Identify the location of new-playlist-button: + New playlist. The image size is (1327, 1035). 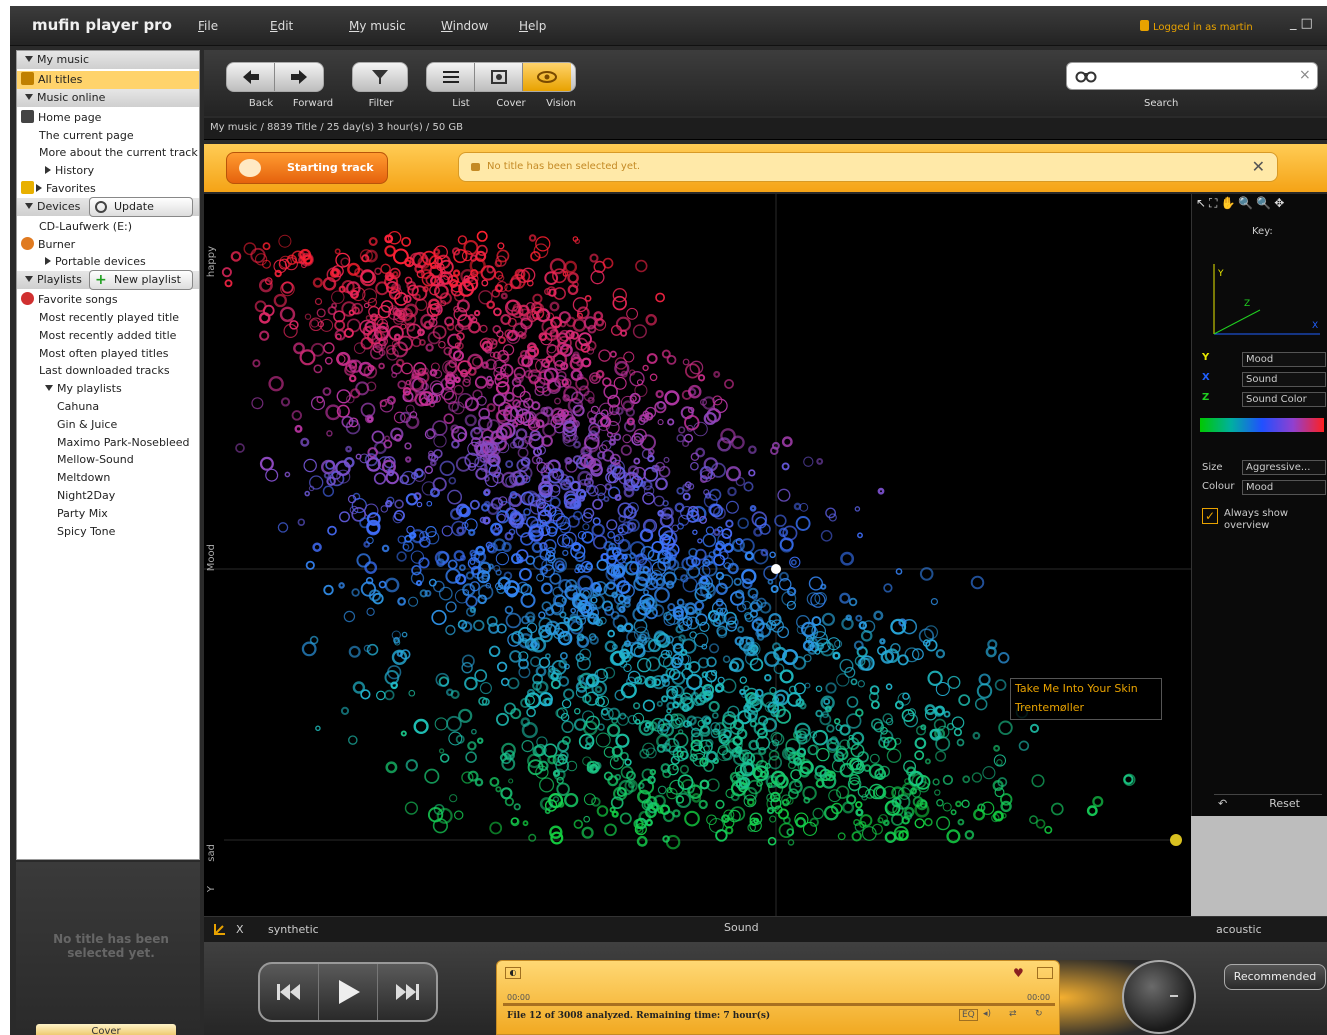
(141, 280).